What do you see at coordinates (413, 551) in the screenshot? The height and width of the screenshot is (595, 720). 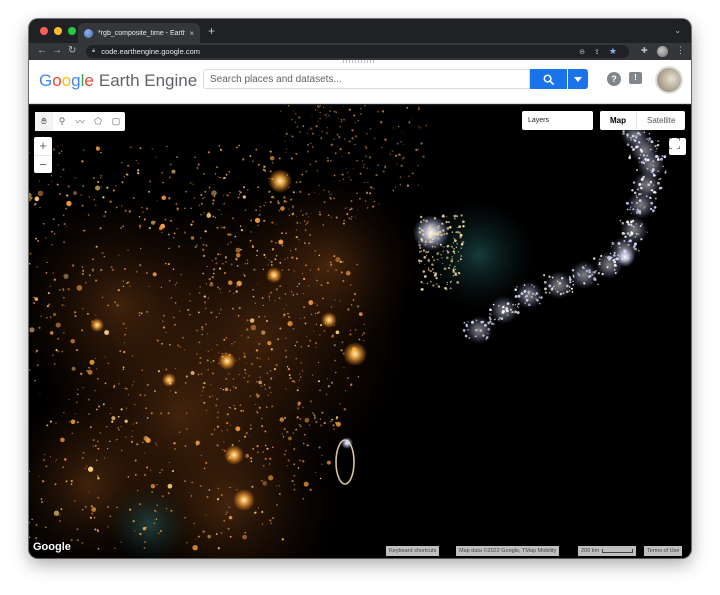 I see `keyboard-shortcuts-link: Keyboard shortcuts` at bounding box center [413, 551].